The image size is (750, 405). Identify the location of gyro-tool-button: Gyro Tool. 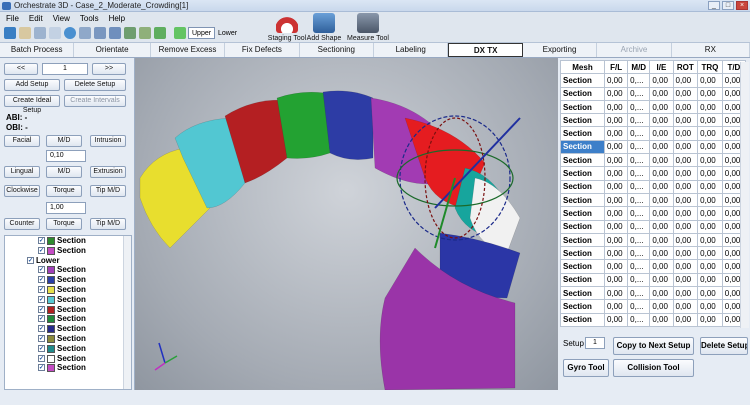
(586, 368).